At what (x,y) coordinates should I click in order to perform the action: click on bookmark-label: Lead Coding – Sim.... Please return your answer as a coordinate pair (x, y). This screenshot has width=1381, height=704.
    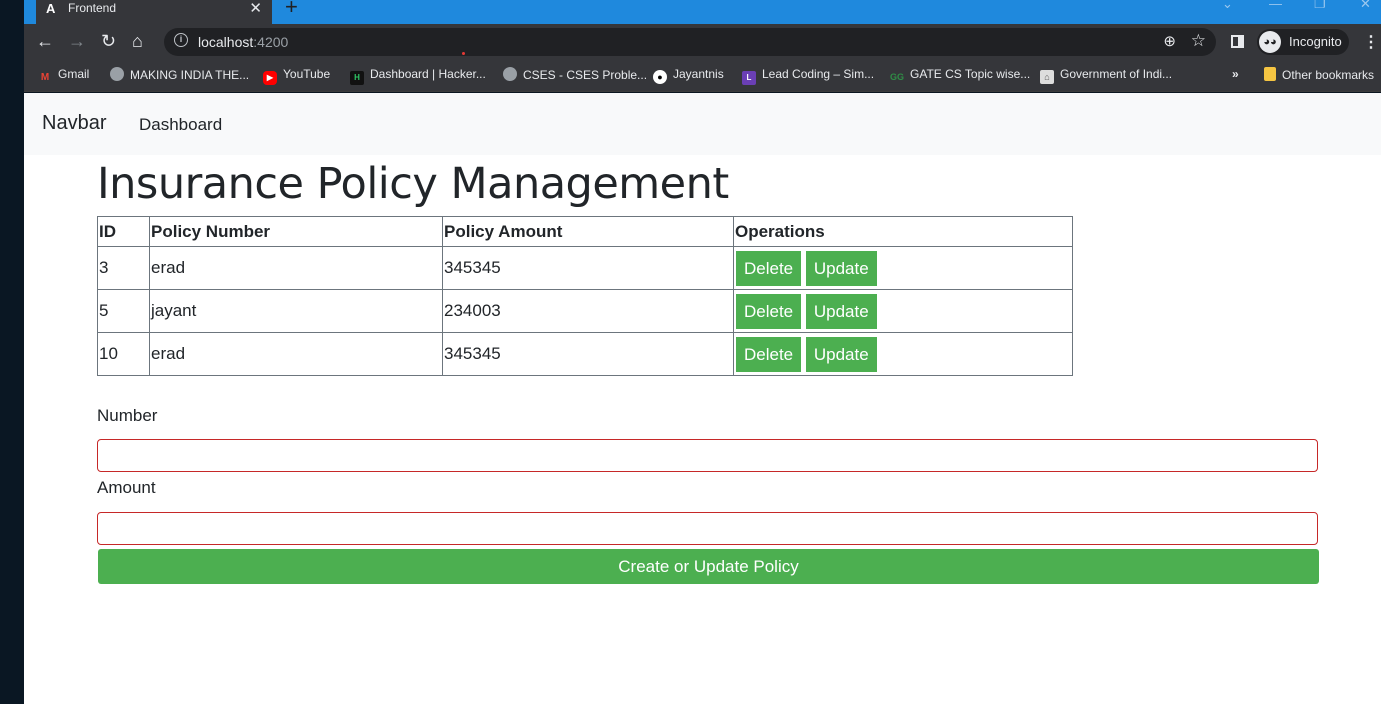
    Looking at the image, I should click on (818, 74).